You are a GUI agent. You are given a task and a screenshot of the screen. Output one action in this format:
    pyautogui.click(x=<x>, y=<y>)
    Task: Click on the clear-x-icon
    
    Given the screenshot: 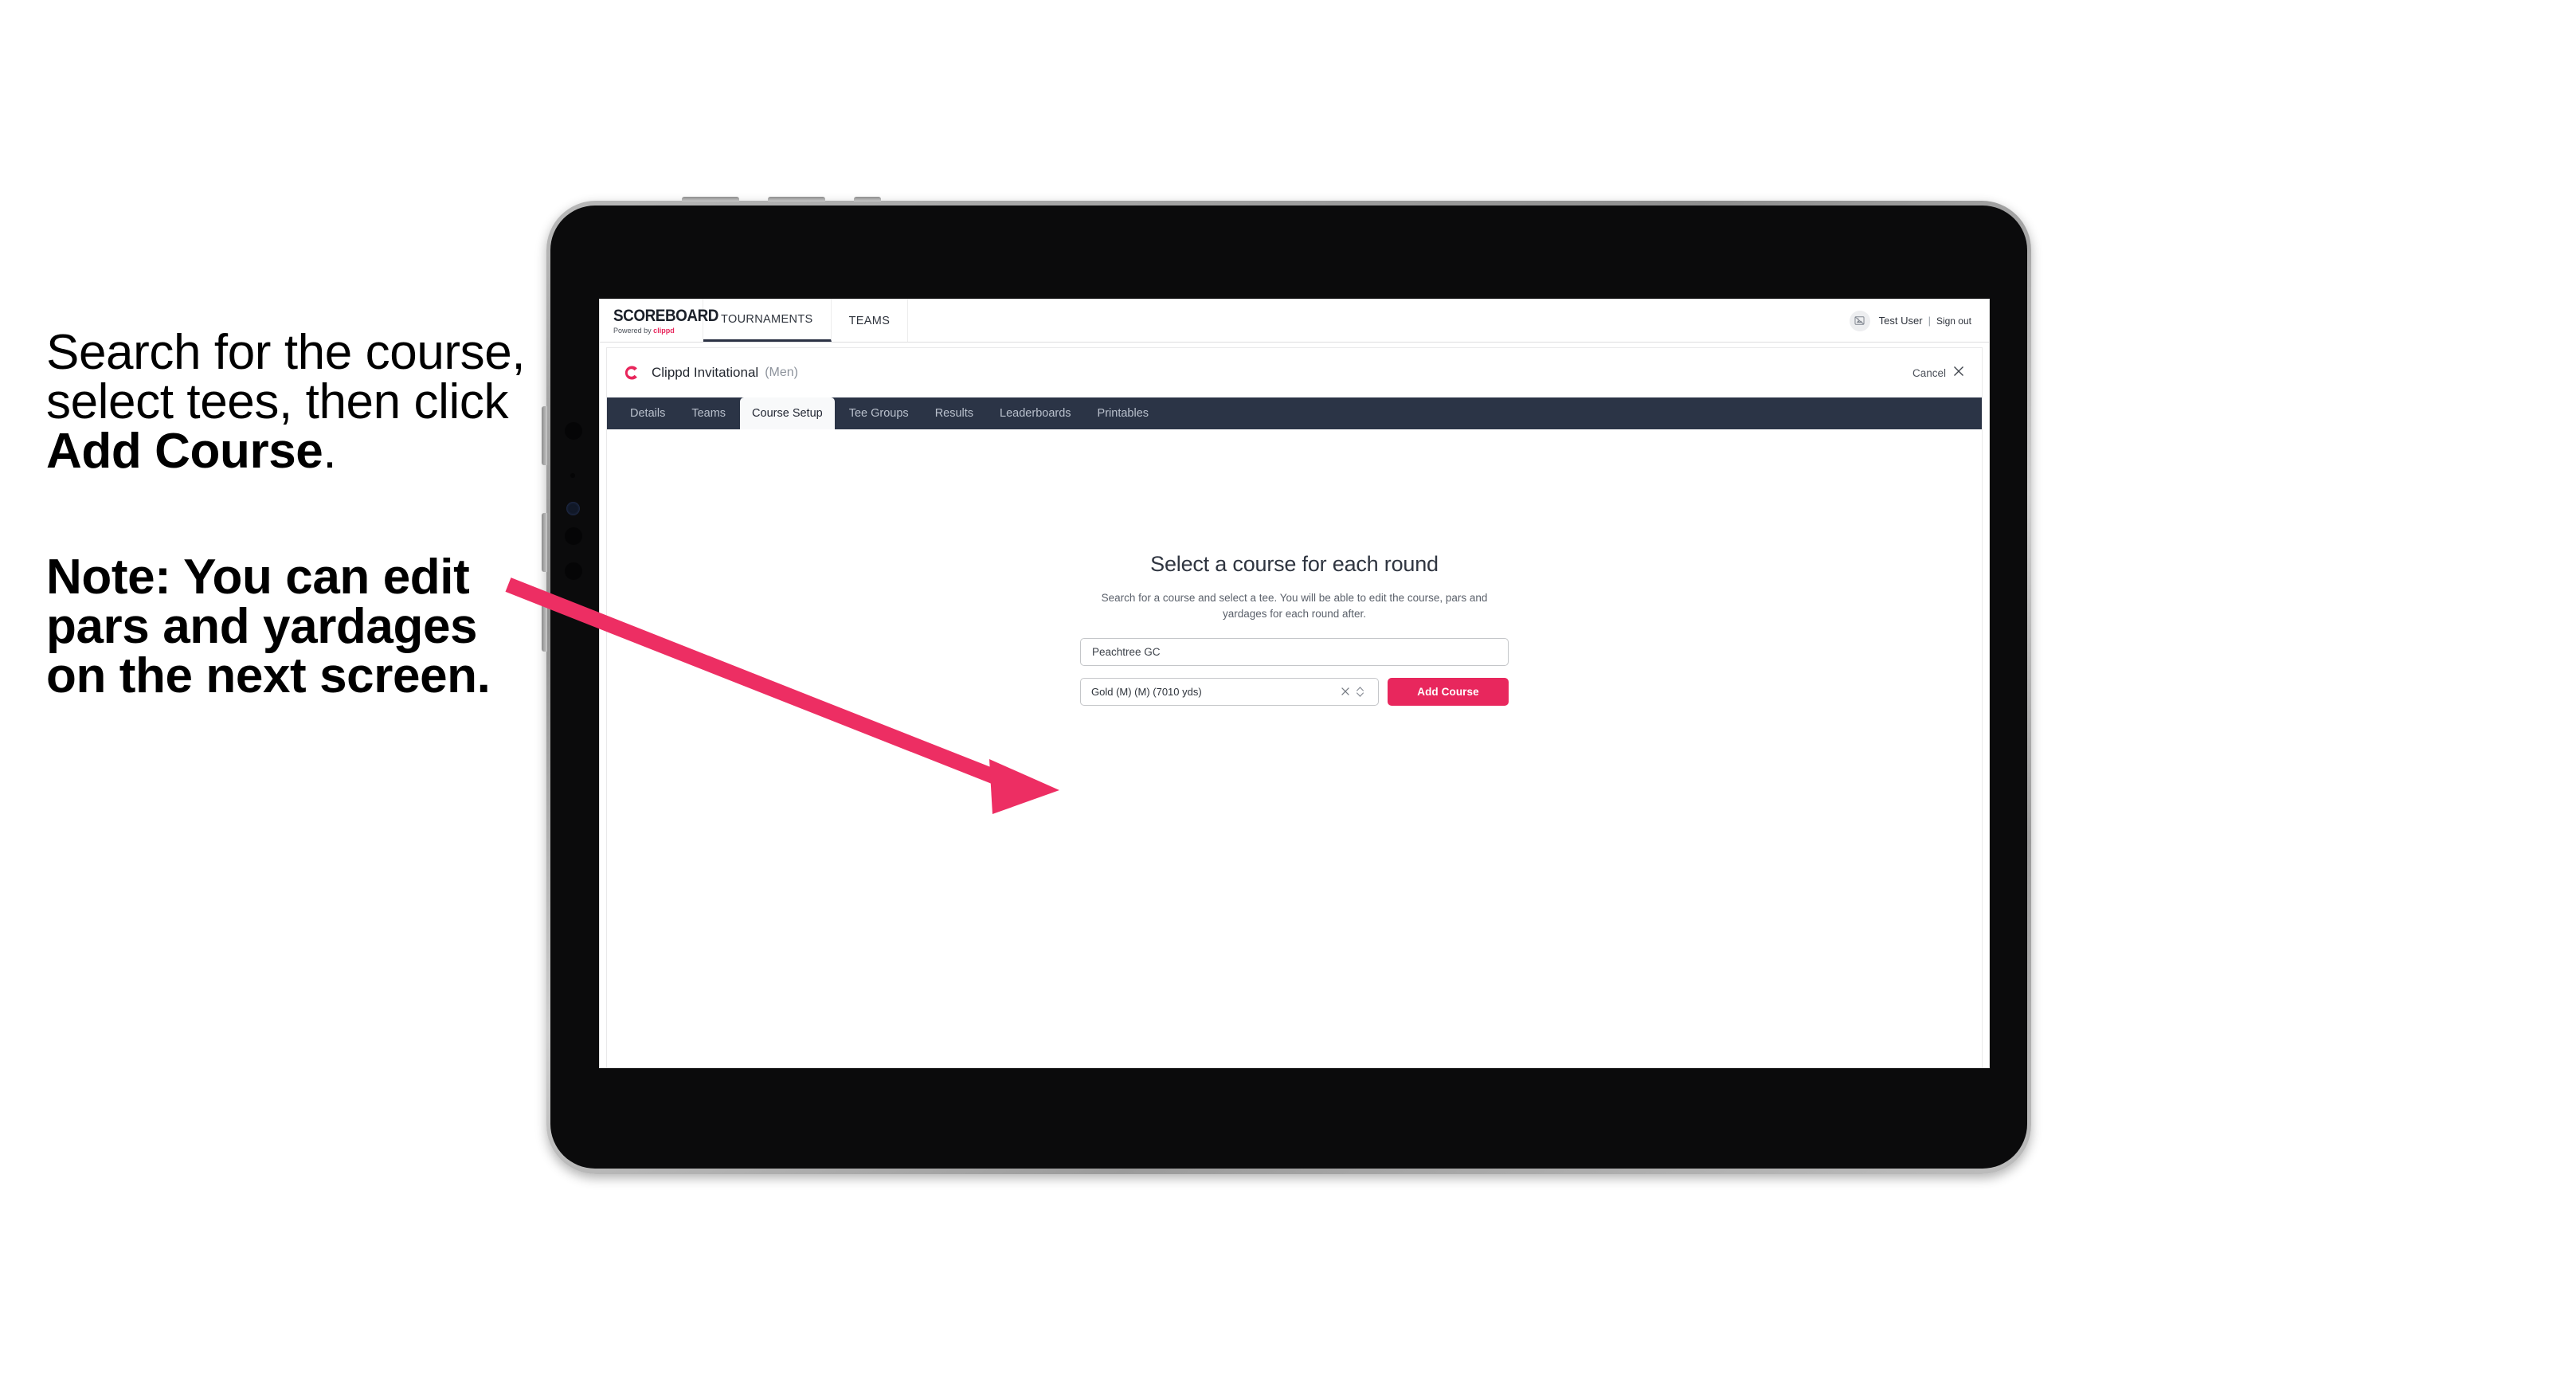 What is the action you would take?
    pyautogui.click(x=1345, y=691)
    